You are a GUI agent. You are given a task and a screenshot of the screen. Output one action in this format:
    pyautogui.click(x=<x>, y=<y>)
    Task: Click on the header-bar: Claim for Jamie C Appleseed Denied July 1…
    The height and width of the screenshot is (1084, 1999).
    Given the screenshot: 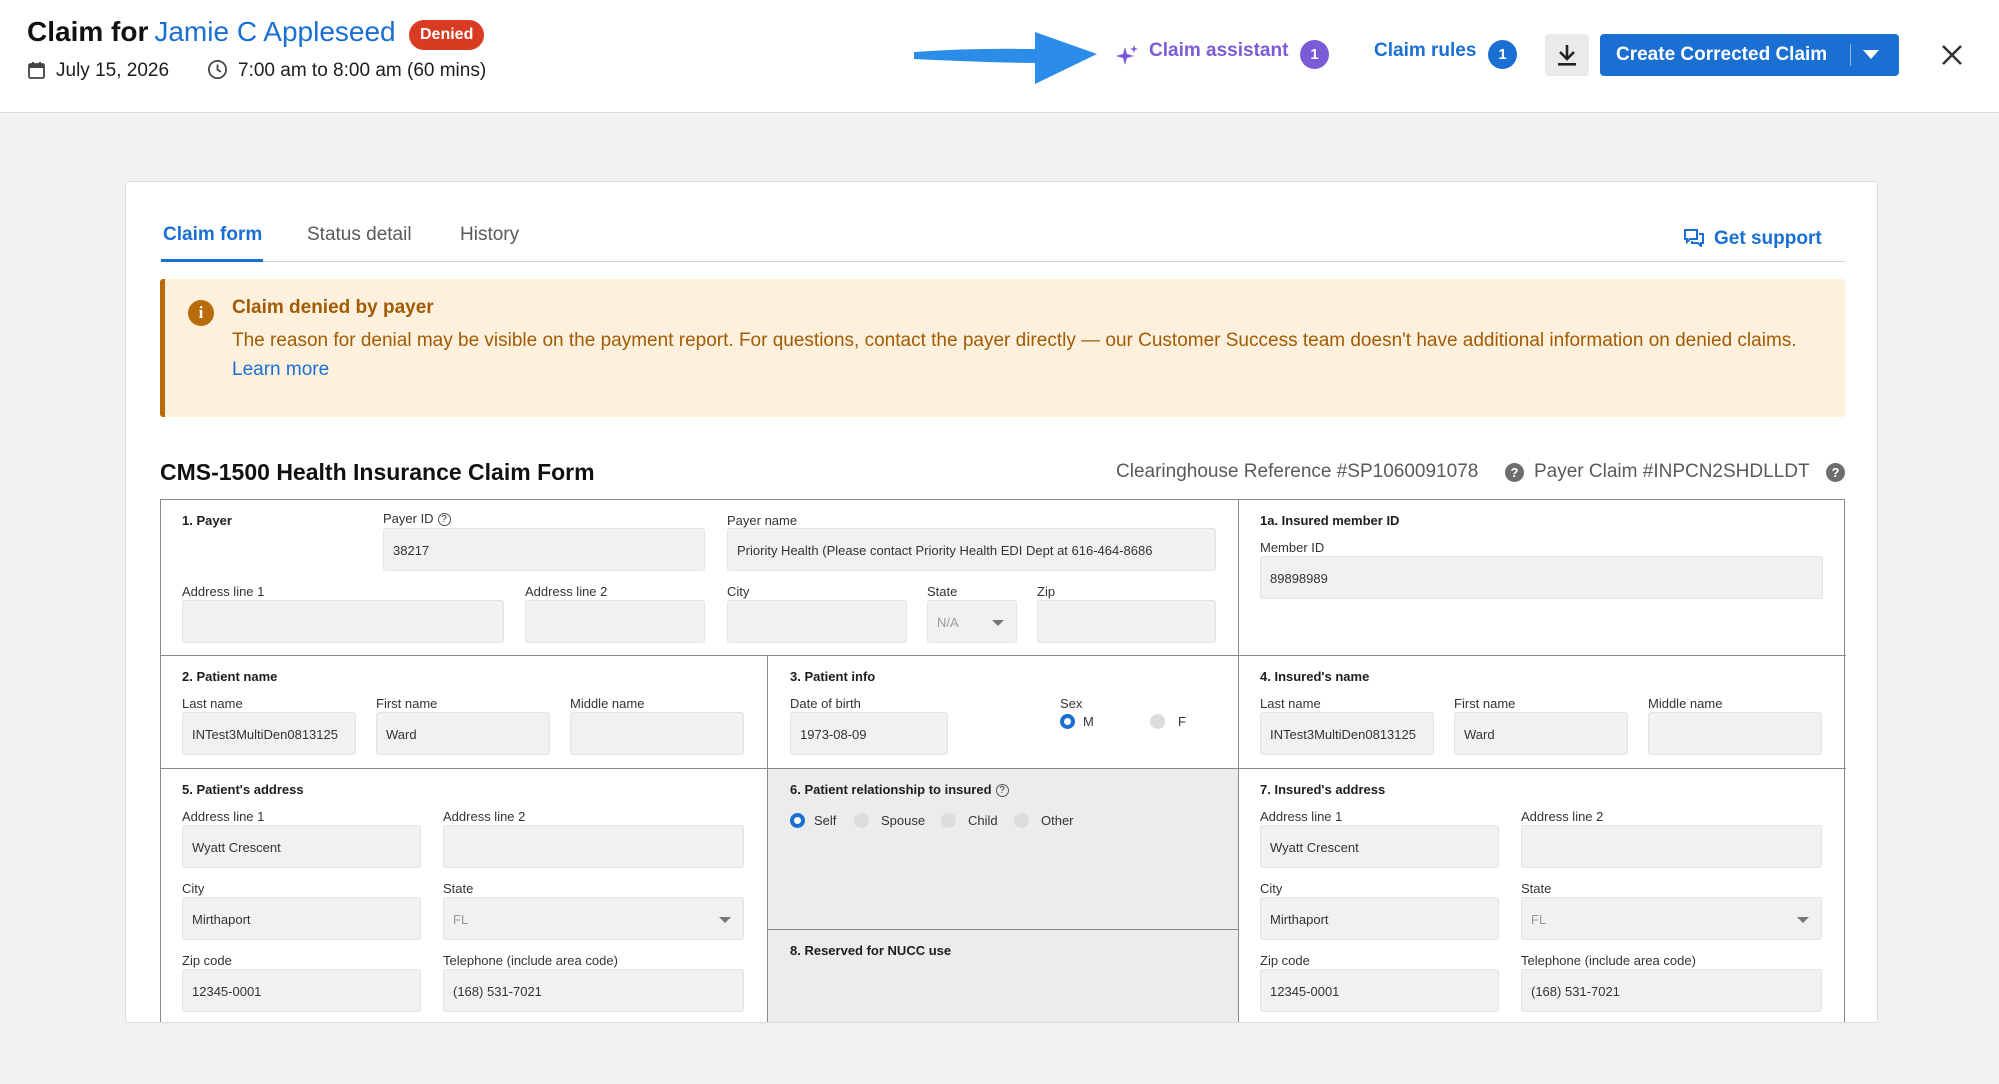 What is the action you would take?
    pyautogui.click(x=999, y=56)
    